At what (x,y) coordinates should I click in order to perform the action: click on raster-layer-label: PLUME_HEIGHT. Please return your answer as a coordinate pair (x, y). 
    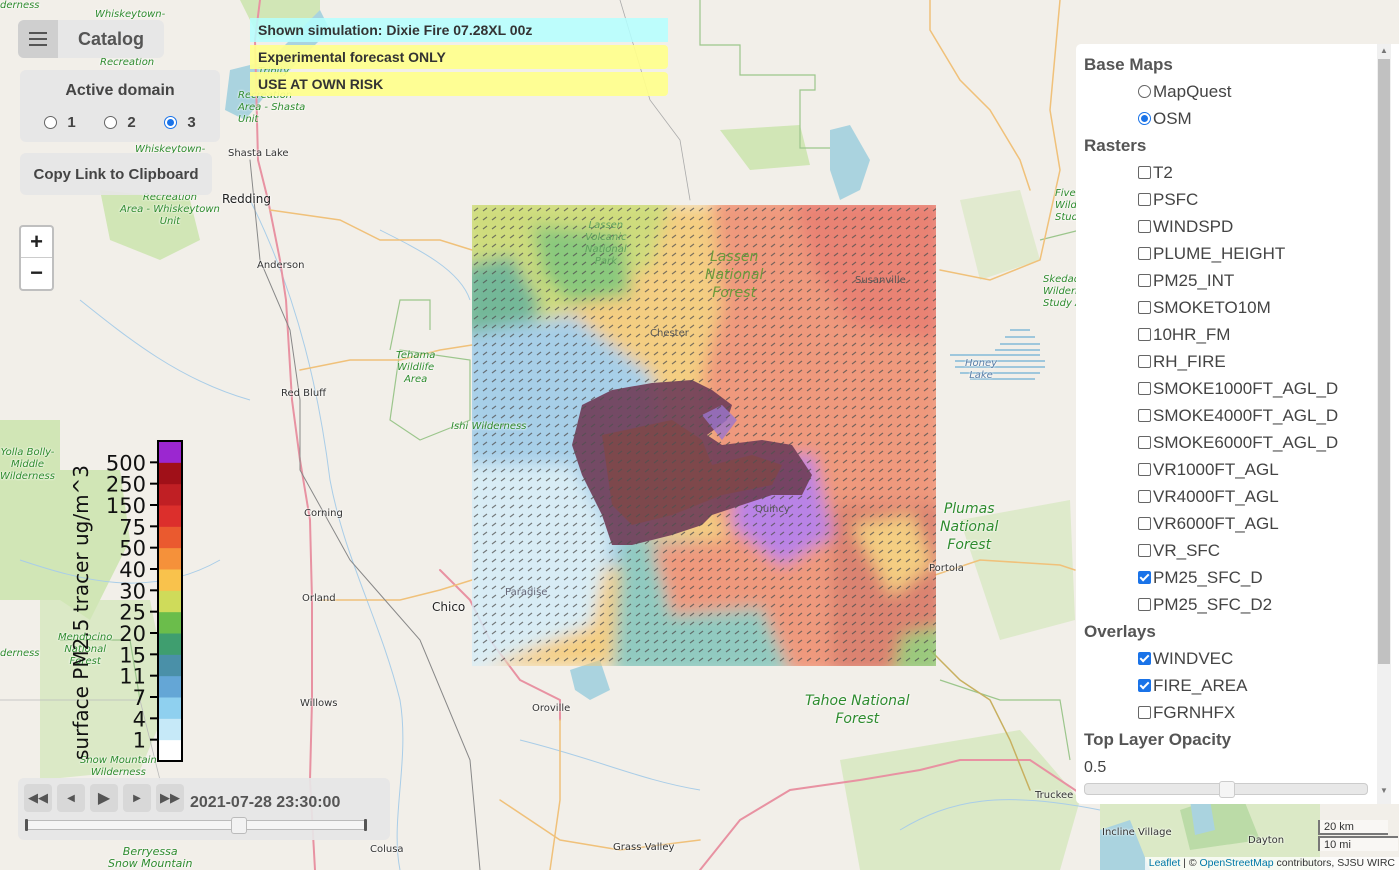
    Looking at the image, I should click on (1219, 253).